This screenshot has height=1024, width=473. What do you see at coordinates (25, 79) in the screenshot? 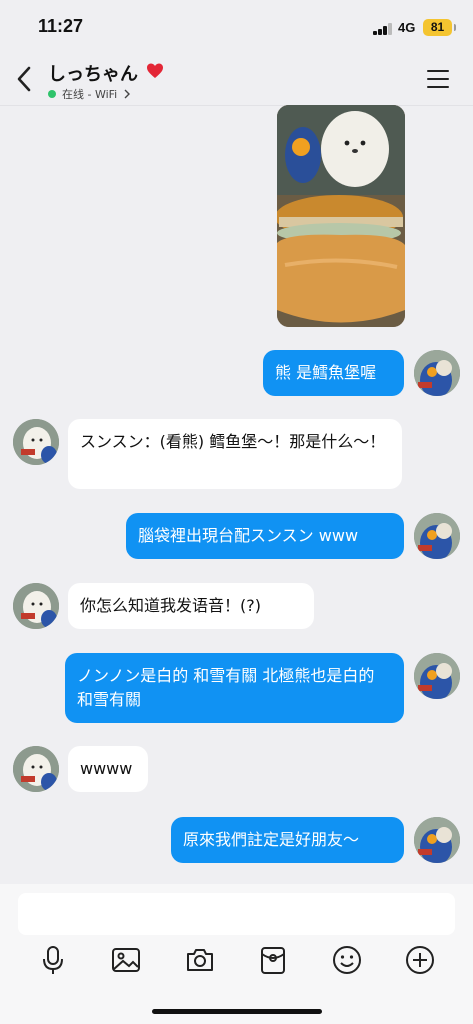
I see `back-icon` at bounding box center [25, 79].